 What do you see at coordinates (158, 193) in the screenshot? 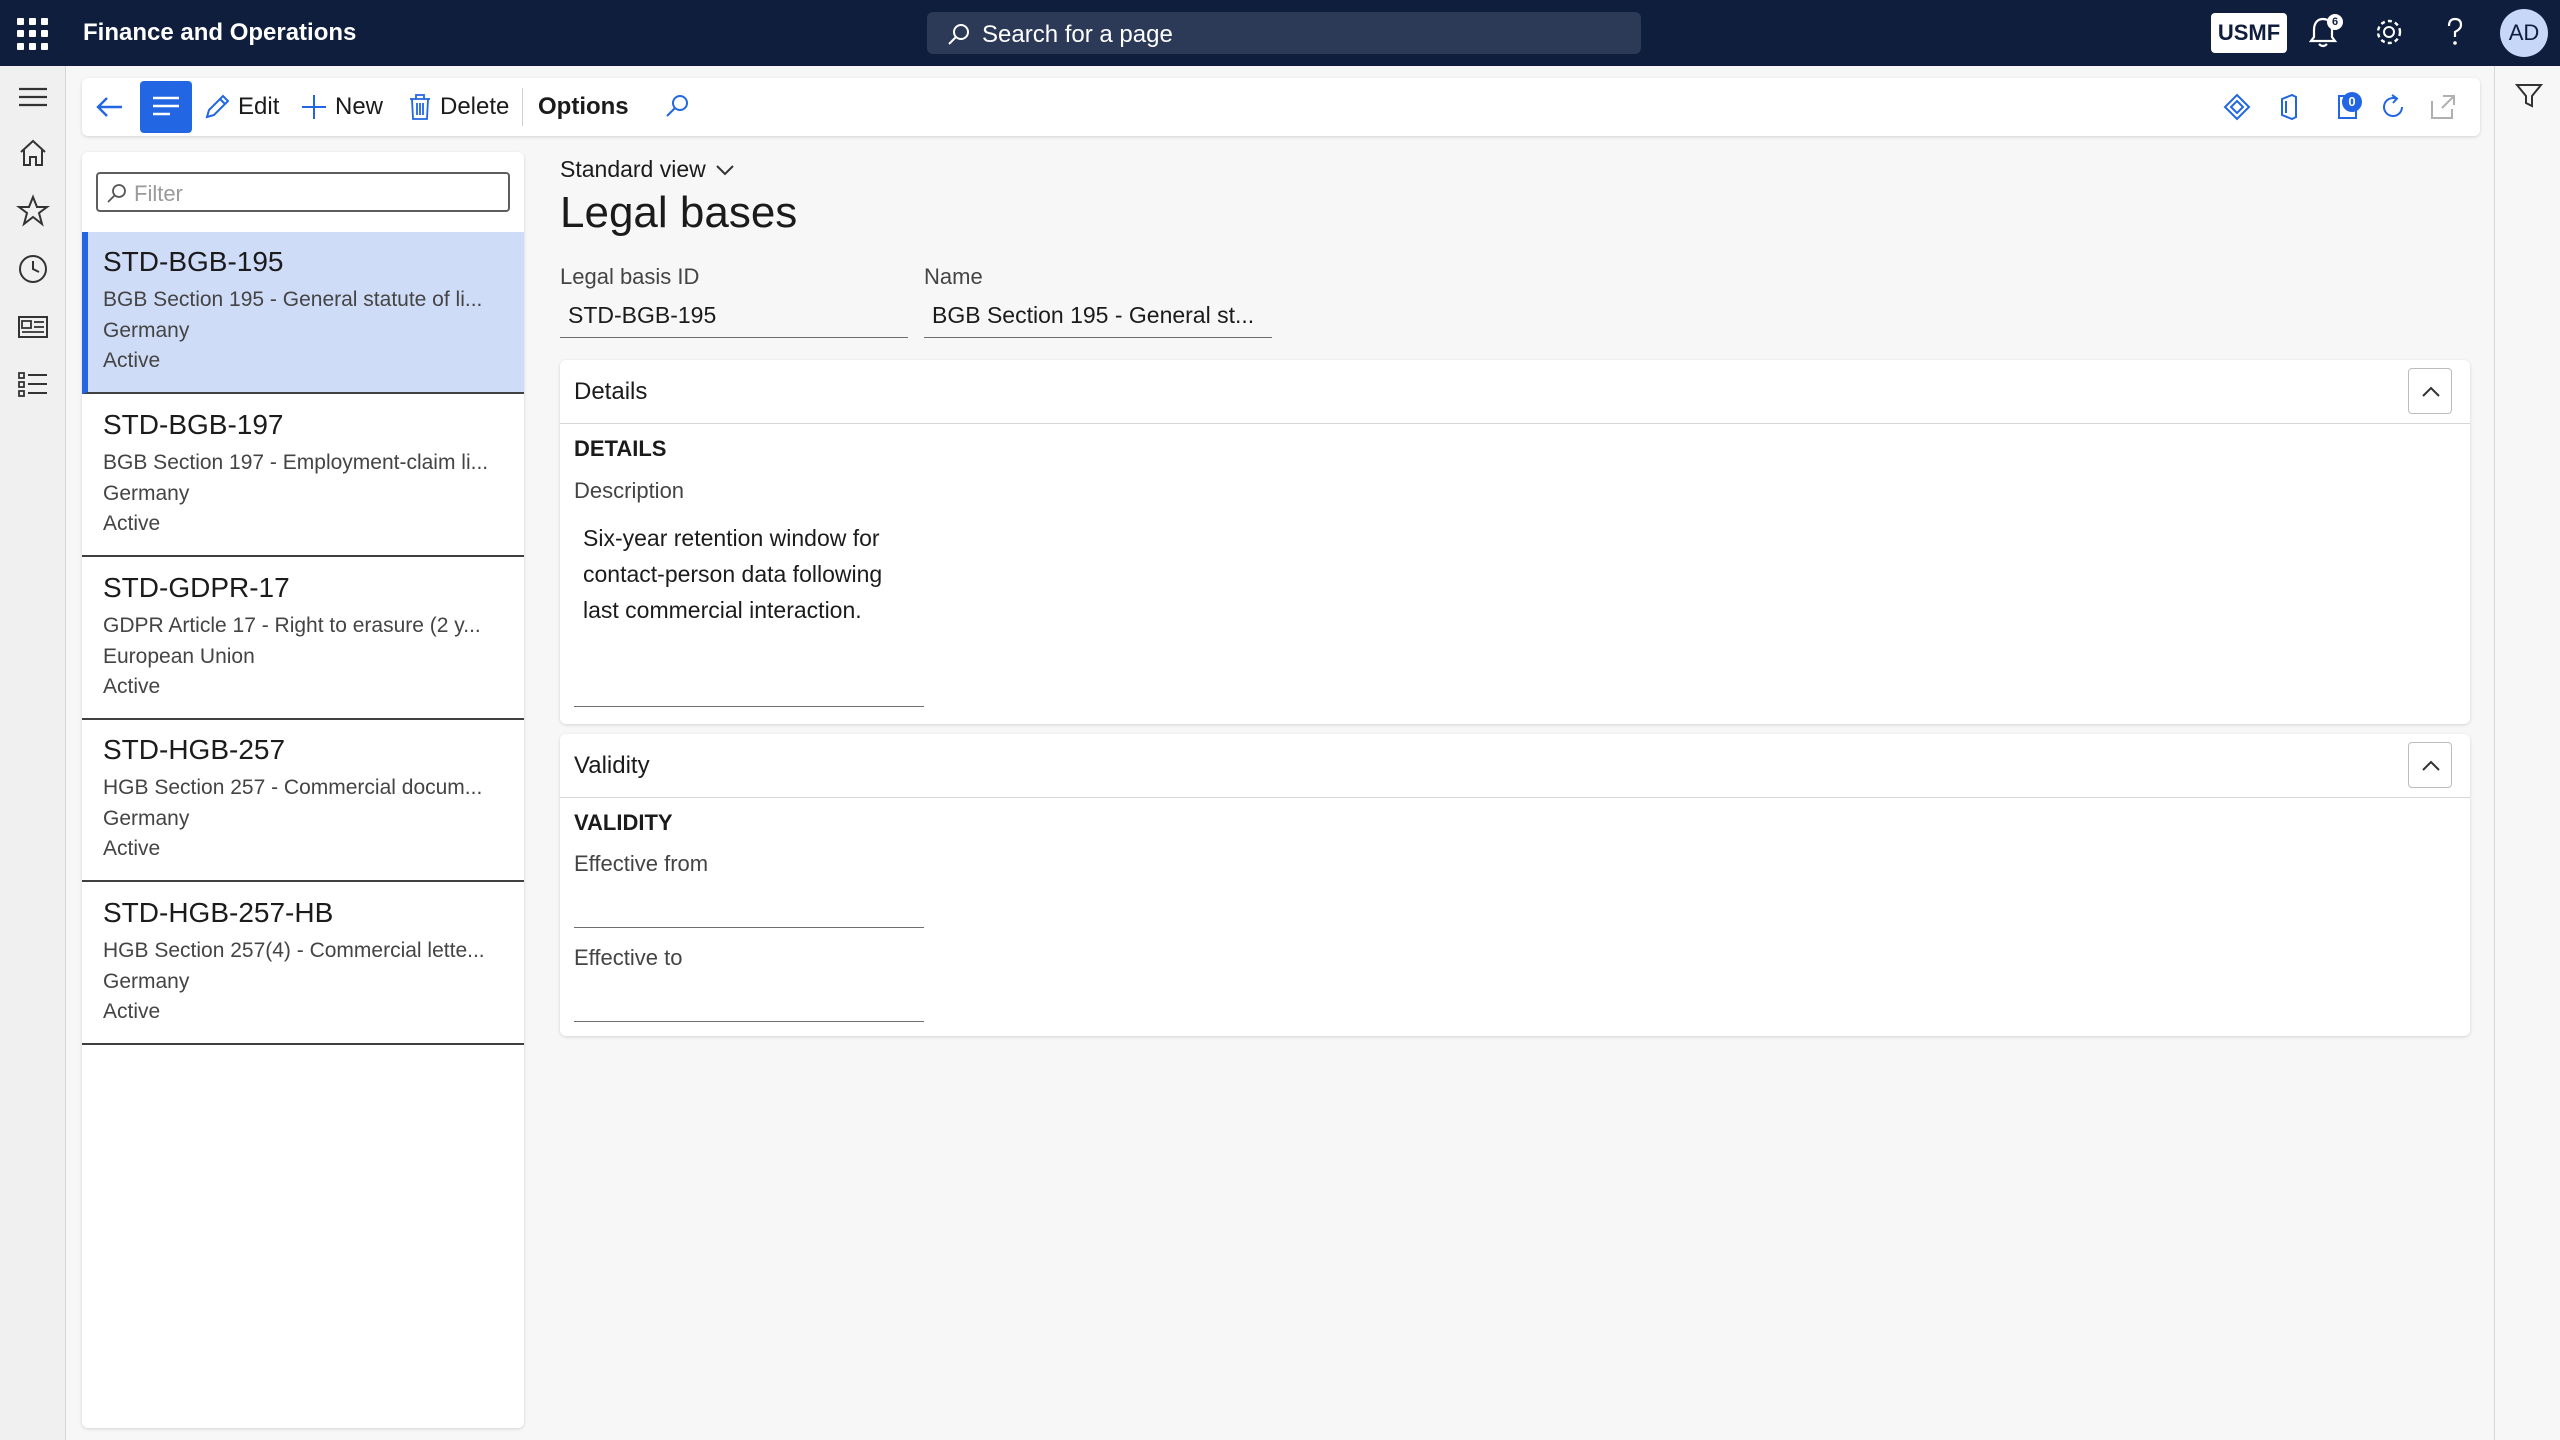
I see `filter-placeholder: Filter` at bounding box center [158, 193].